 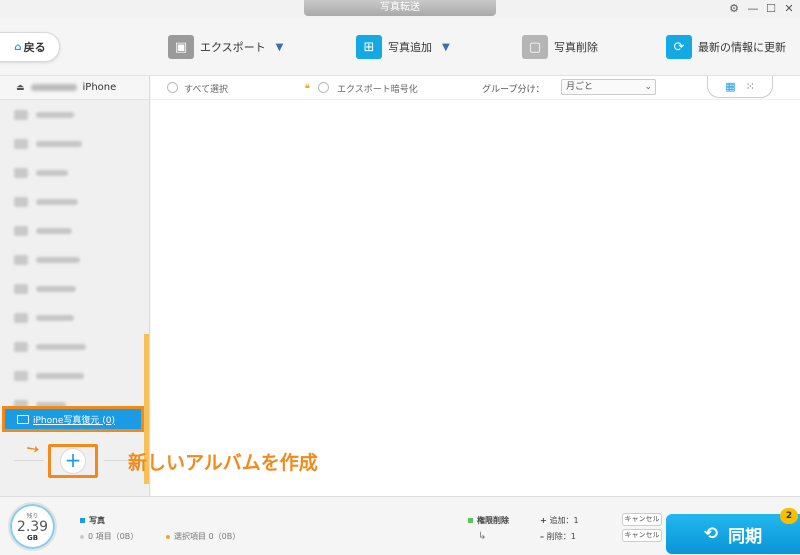 I want to click on title-bar: 写真転送 ⚙ — ☐ ✕, so click(x=400, y=9).